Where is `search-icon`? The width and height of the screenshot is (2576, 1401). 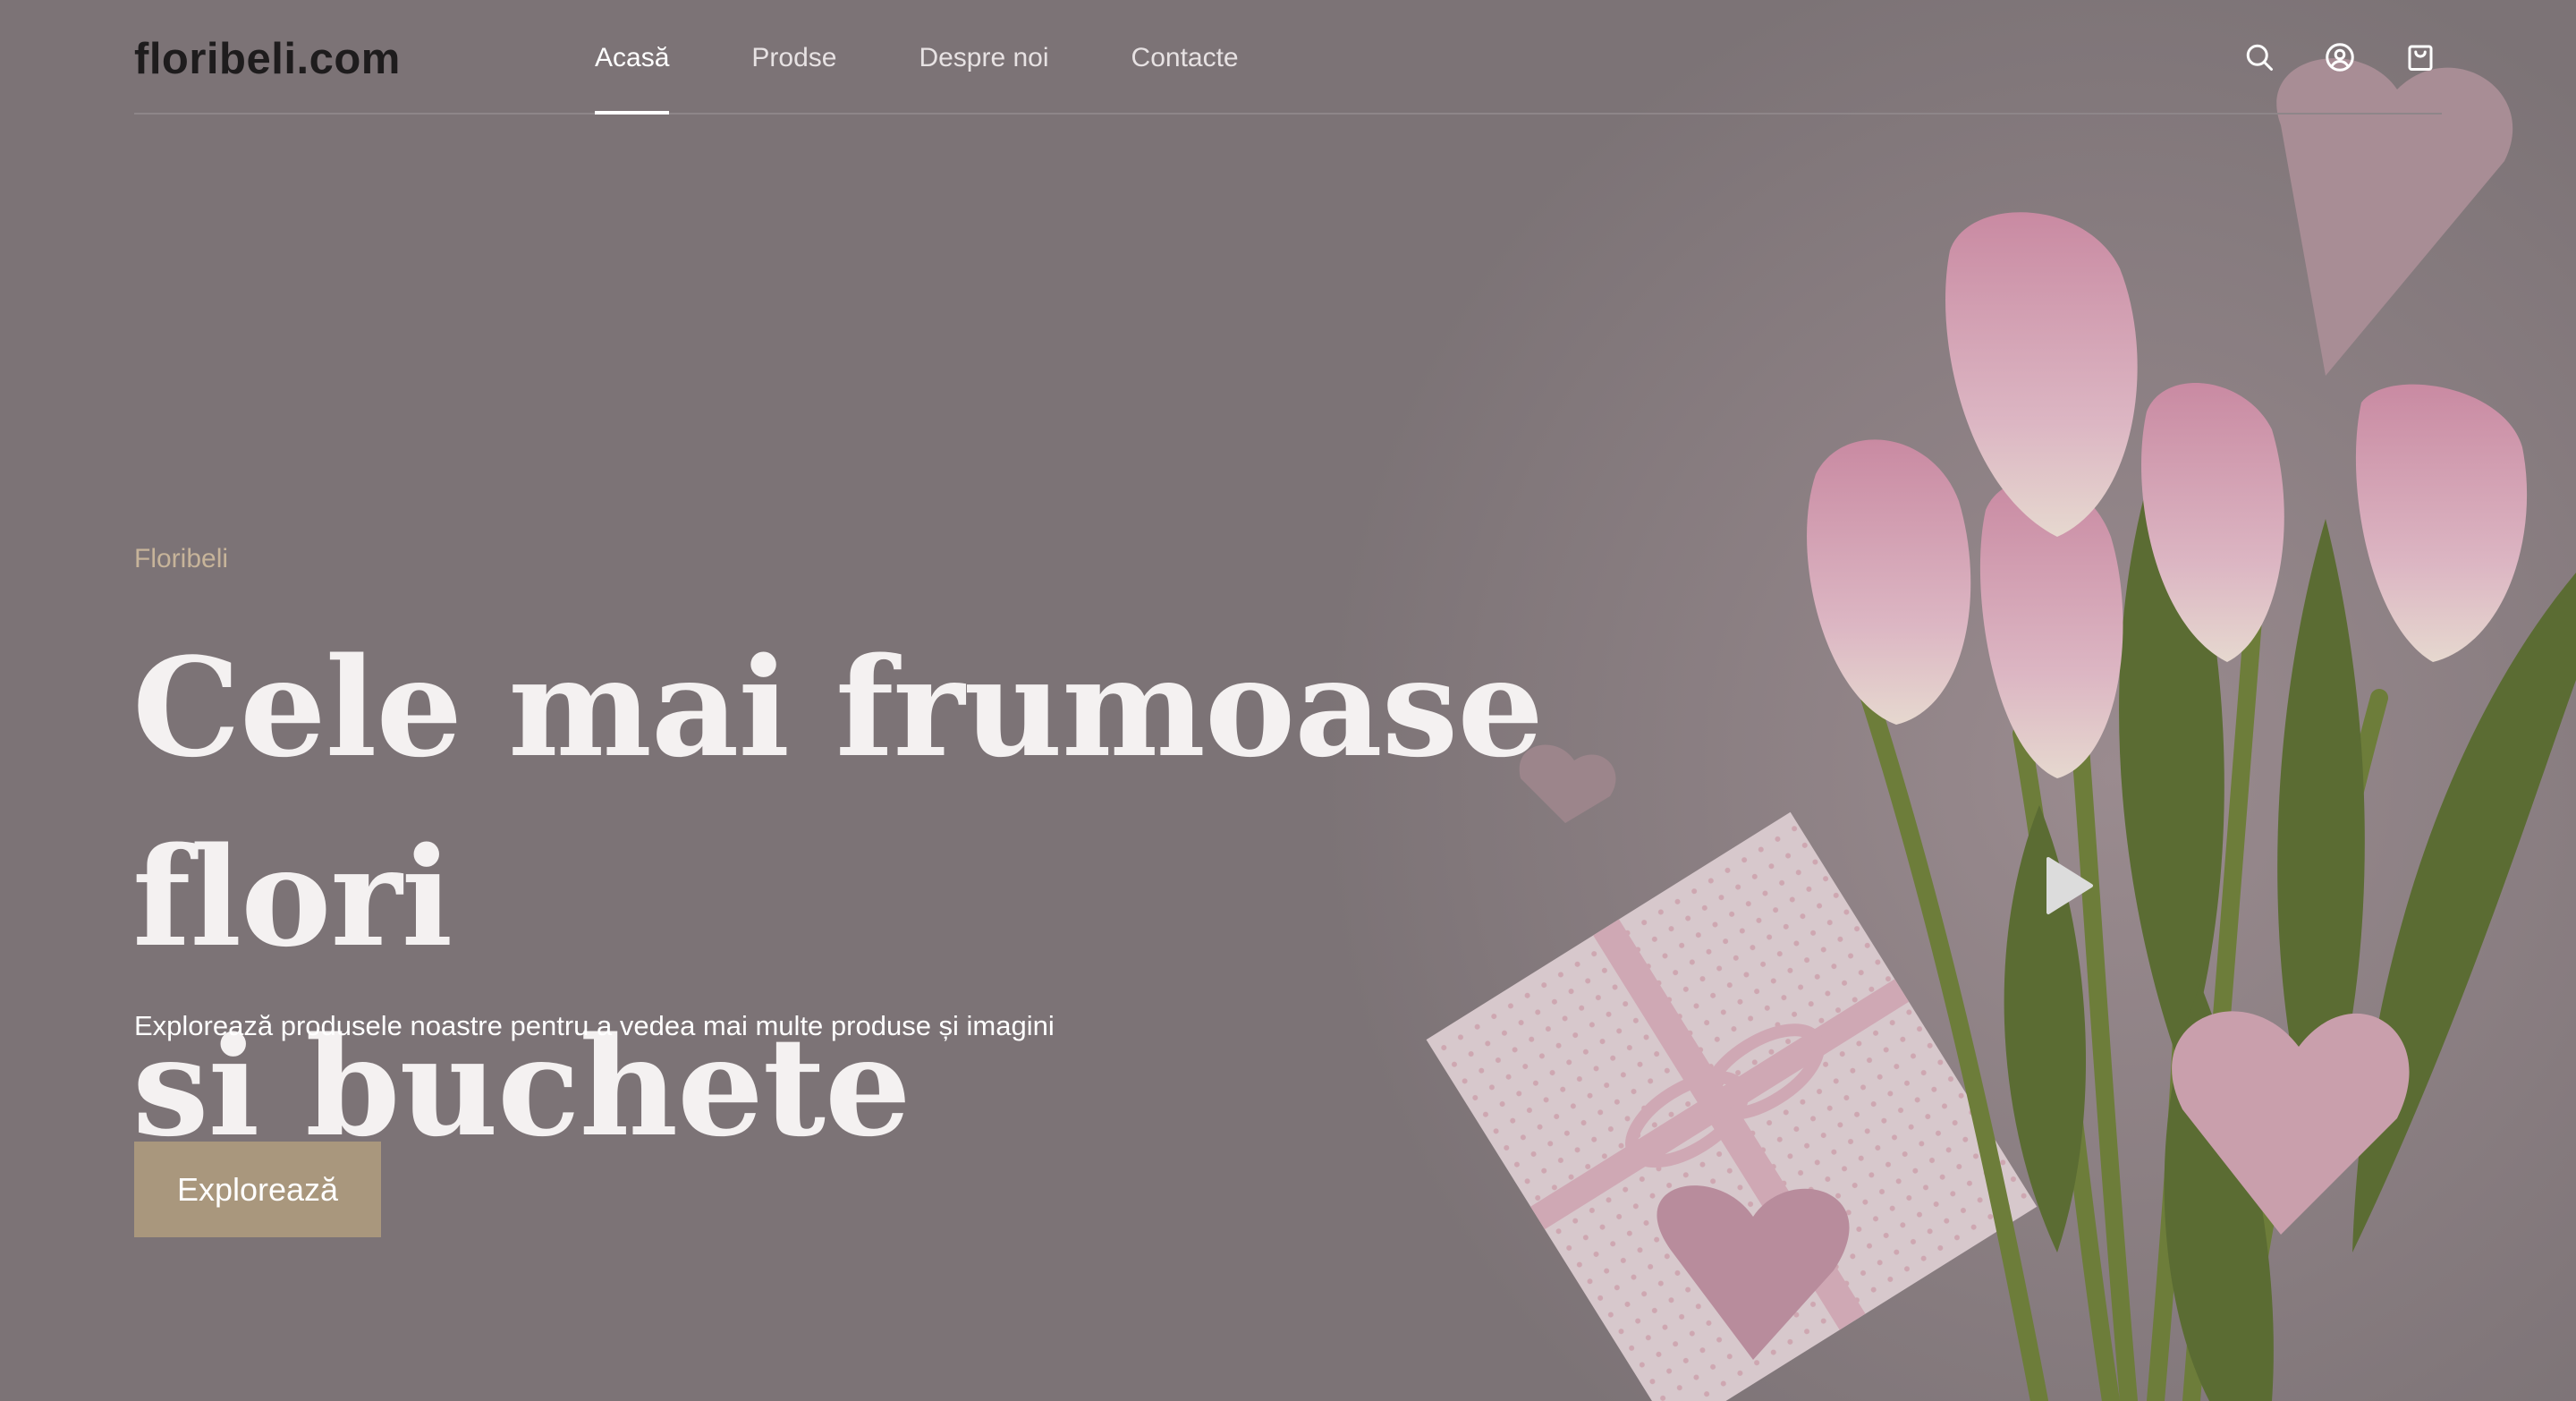
search-icon is located at coordinates (2259, 58).